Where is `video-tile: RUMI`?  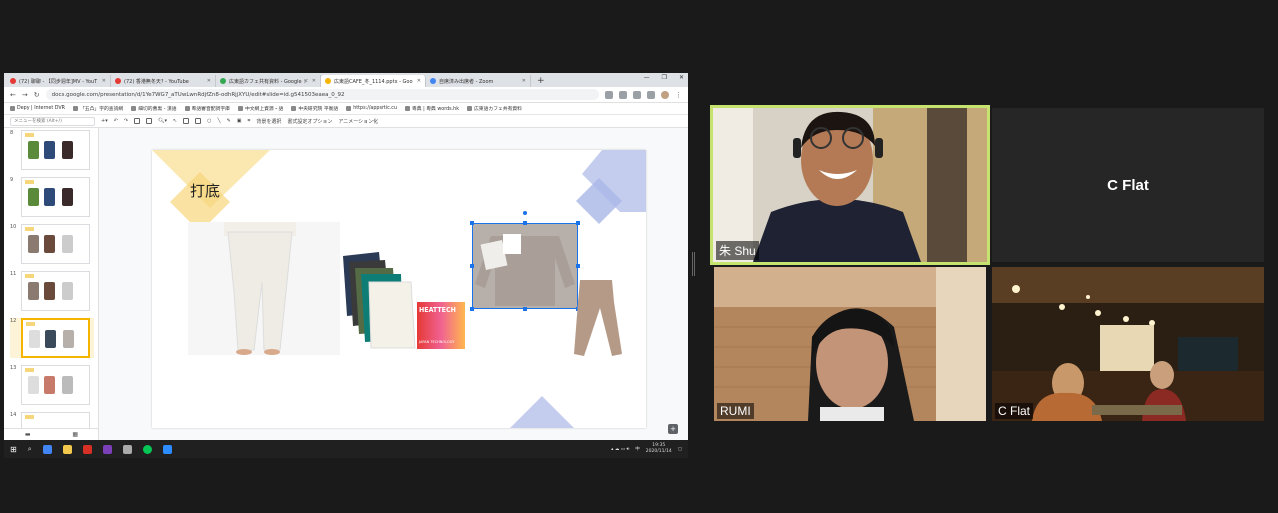
video-tile: RUMI is located at coordinates (850, 344).